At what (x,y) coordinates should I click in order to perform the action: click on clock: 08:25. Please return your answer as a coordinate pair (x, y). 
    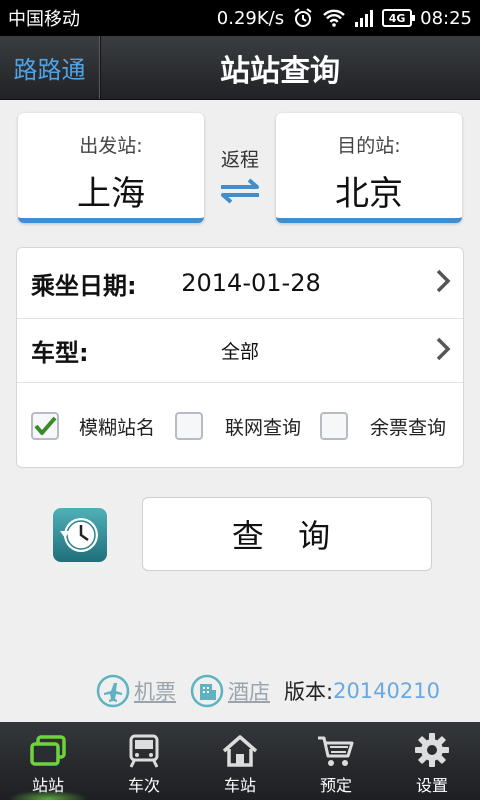
    Looking at the image, I should click on (446, 18).